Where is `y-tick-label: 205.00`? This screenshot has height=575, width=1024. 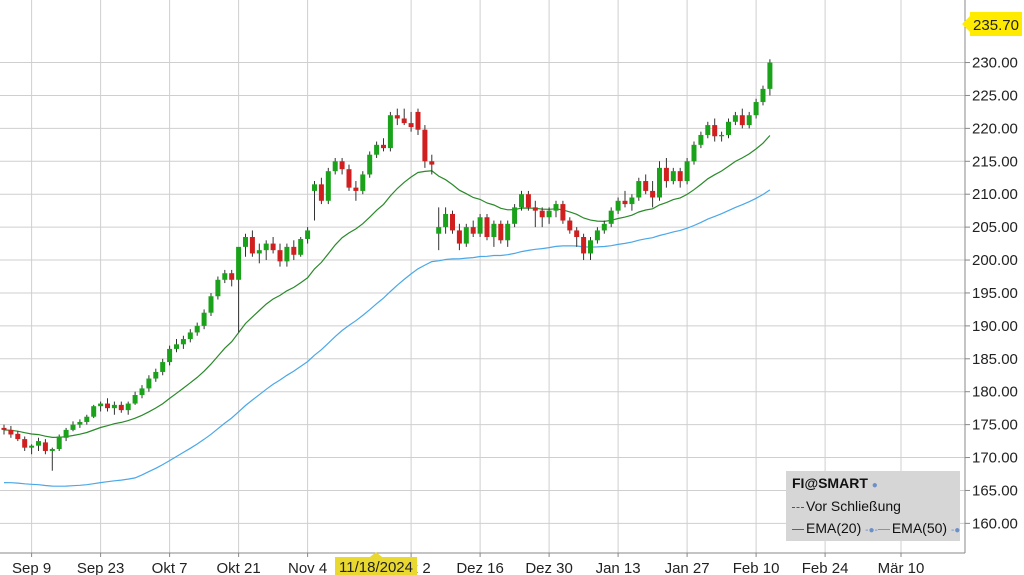
y-tick-label: 205.00 is located at coordinates (995, 227).